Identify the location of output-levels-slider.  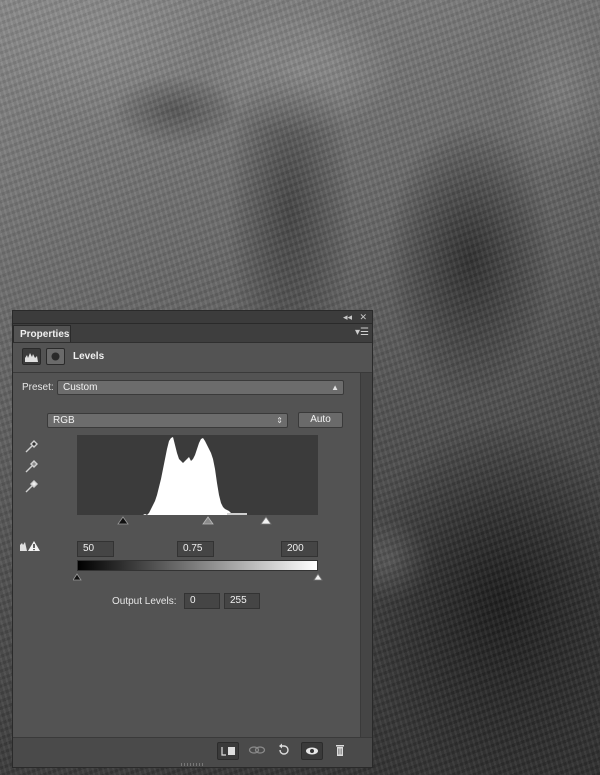
(197, 576).